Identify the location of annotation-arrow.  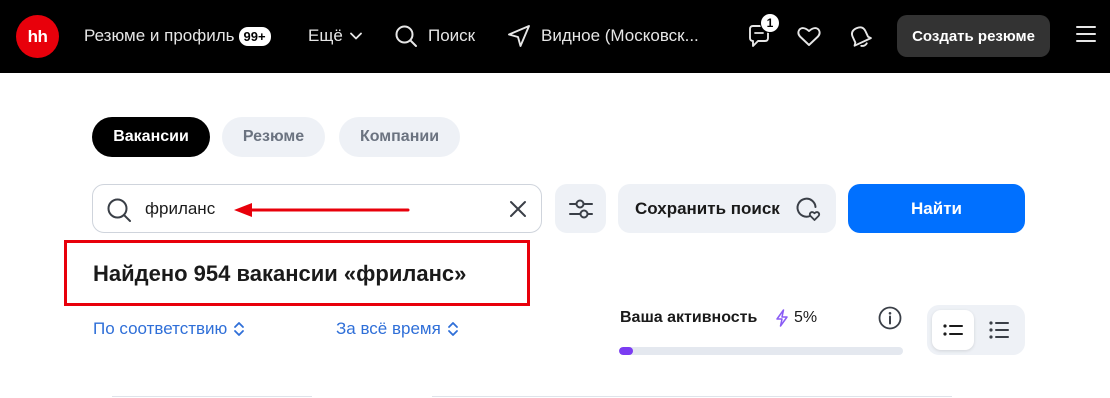
(322, 210).